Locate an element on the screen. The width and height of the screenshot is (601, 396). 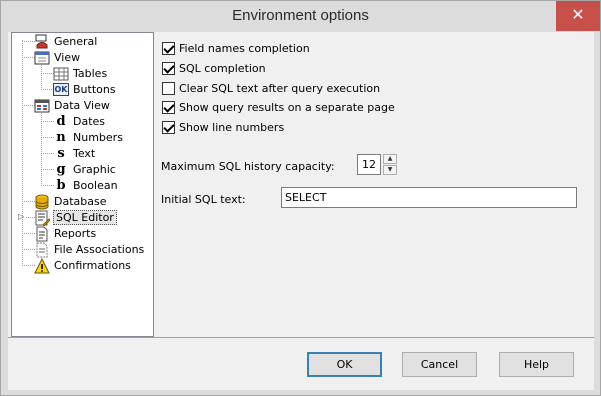
tree-item-sql-editor: SQL Editor is located at coordinates (89, 218).